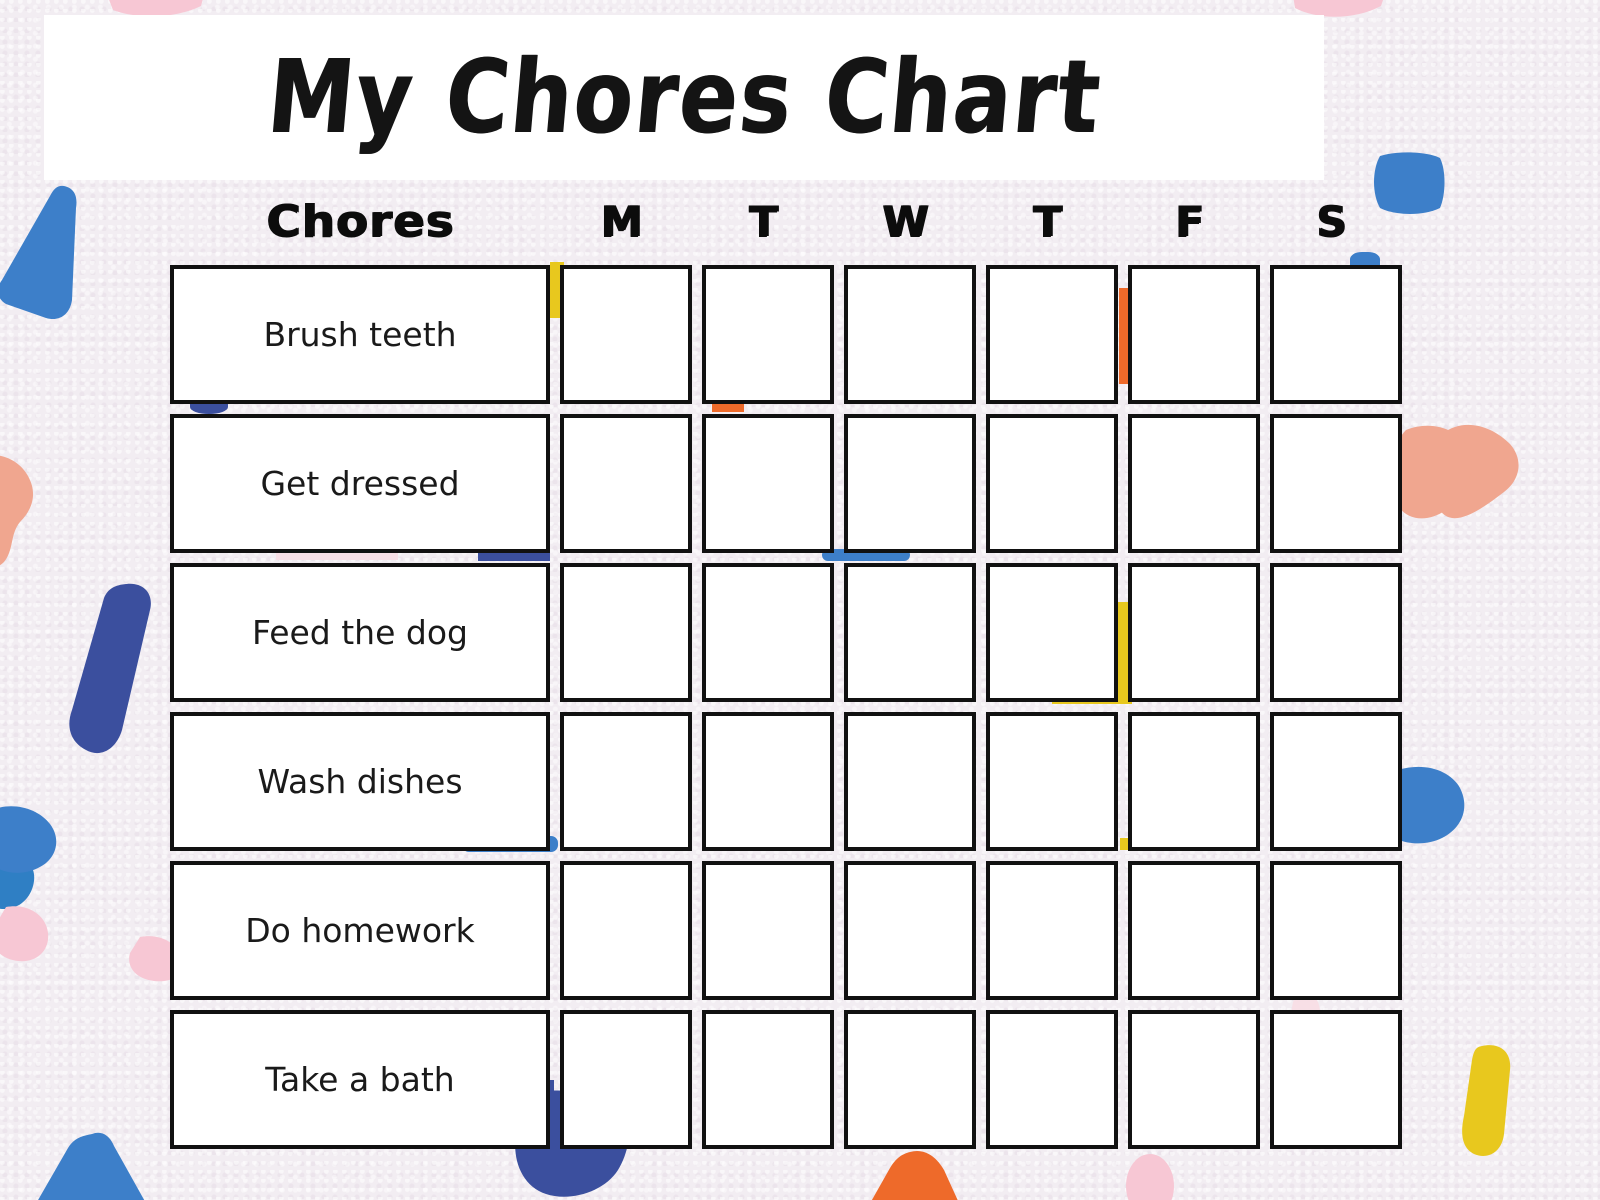 Image resolution: width=1600 pixels, height=1200 pixels. What do you see at coordinates (1052, 930) in the screenshot?
I see `check-cell-do-homework-thu` at bounding box center [1052, 930].